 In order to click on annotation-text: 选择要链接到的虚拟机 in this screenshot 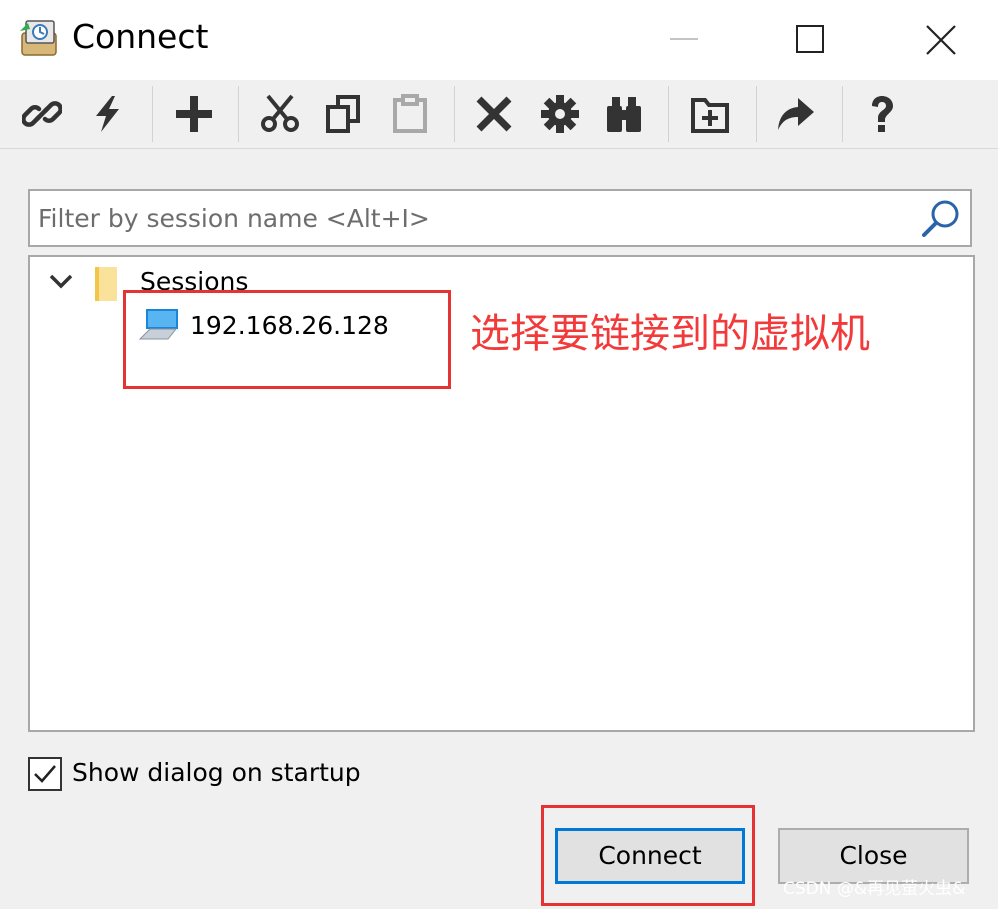, I will do `click(670, 334)`.